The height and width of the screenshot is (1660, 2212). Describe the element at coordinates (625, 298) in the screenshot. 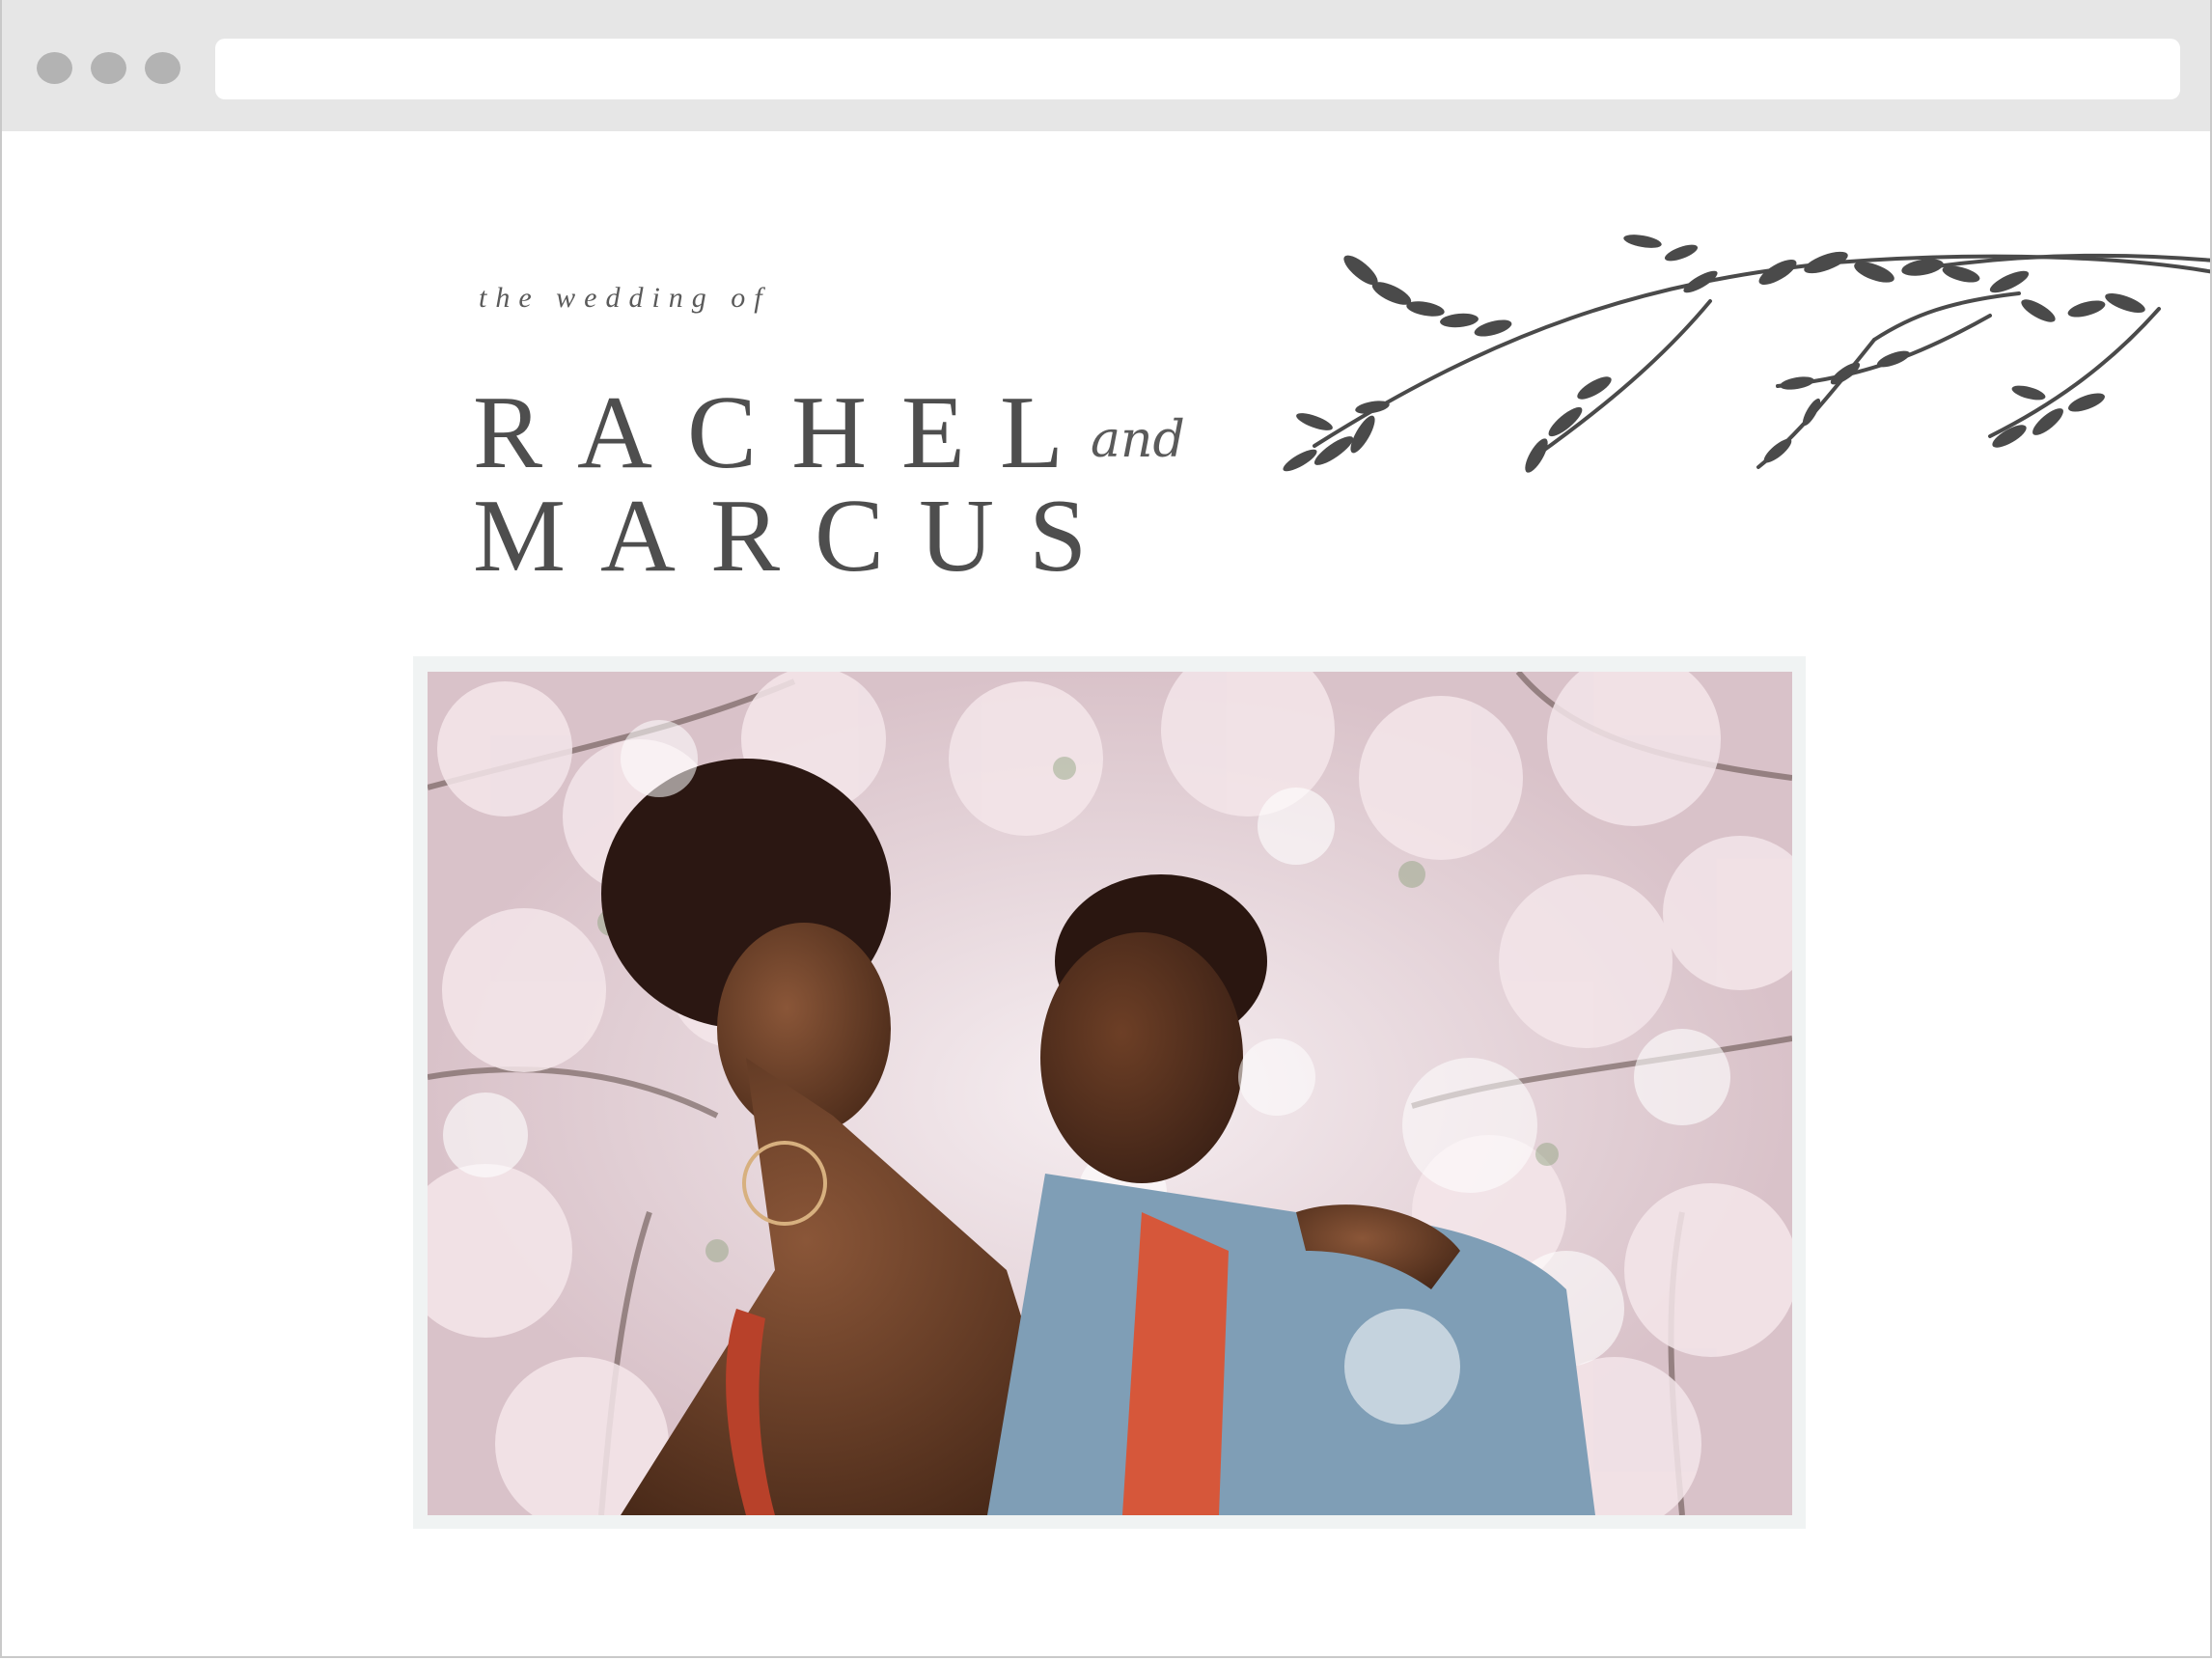

I see `hero-kicker: the wedding of` at that location.